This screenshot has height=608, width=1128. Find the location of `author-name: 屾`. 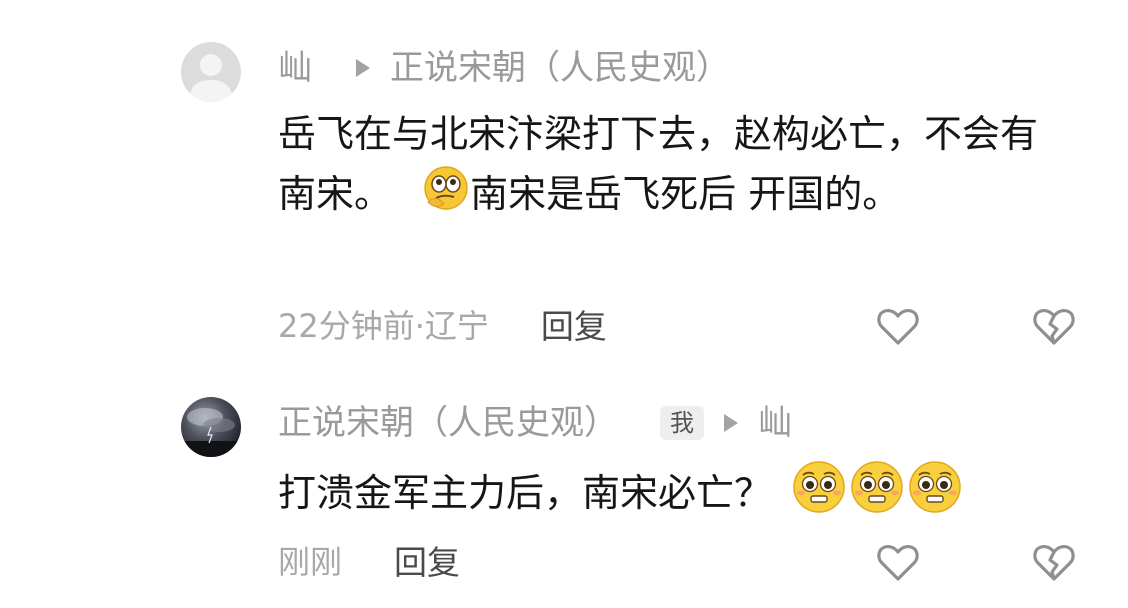

author-name: 屾 is located at coordinates (295, 68).